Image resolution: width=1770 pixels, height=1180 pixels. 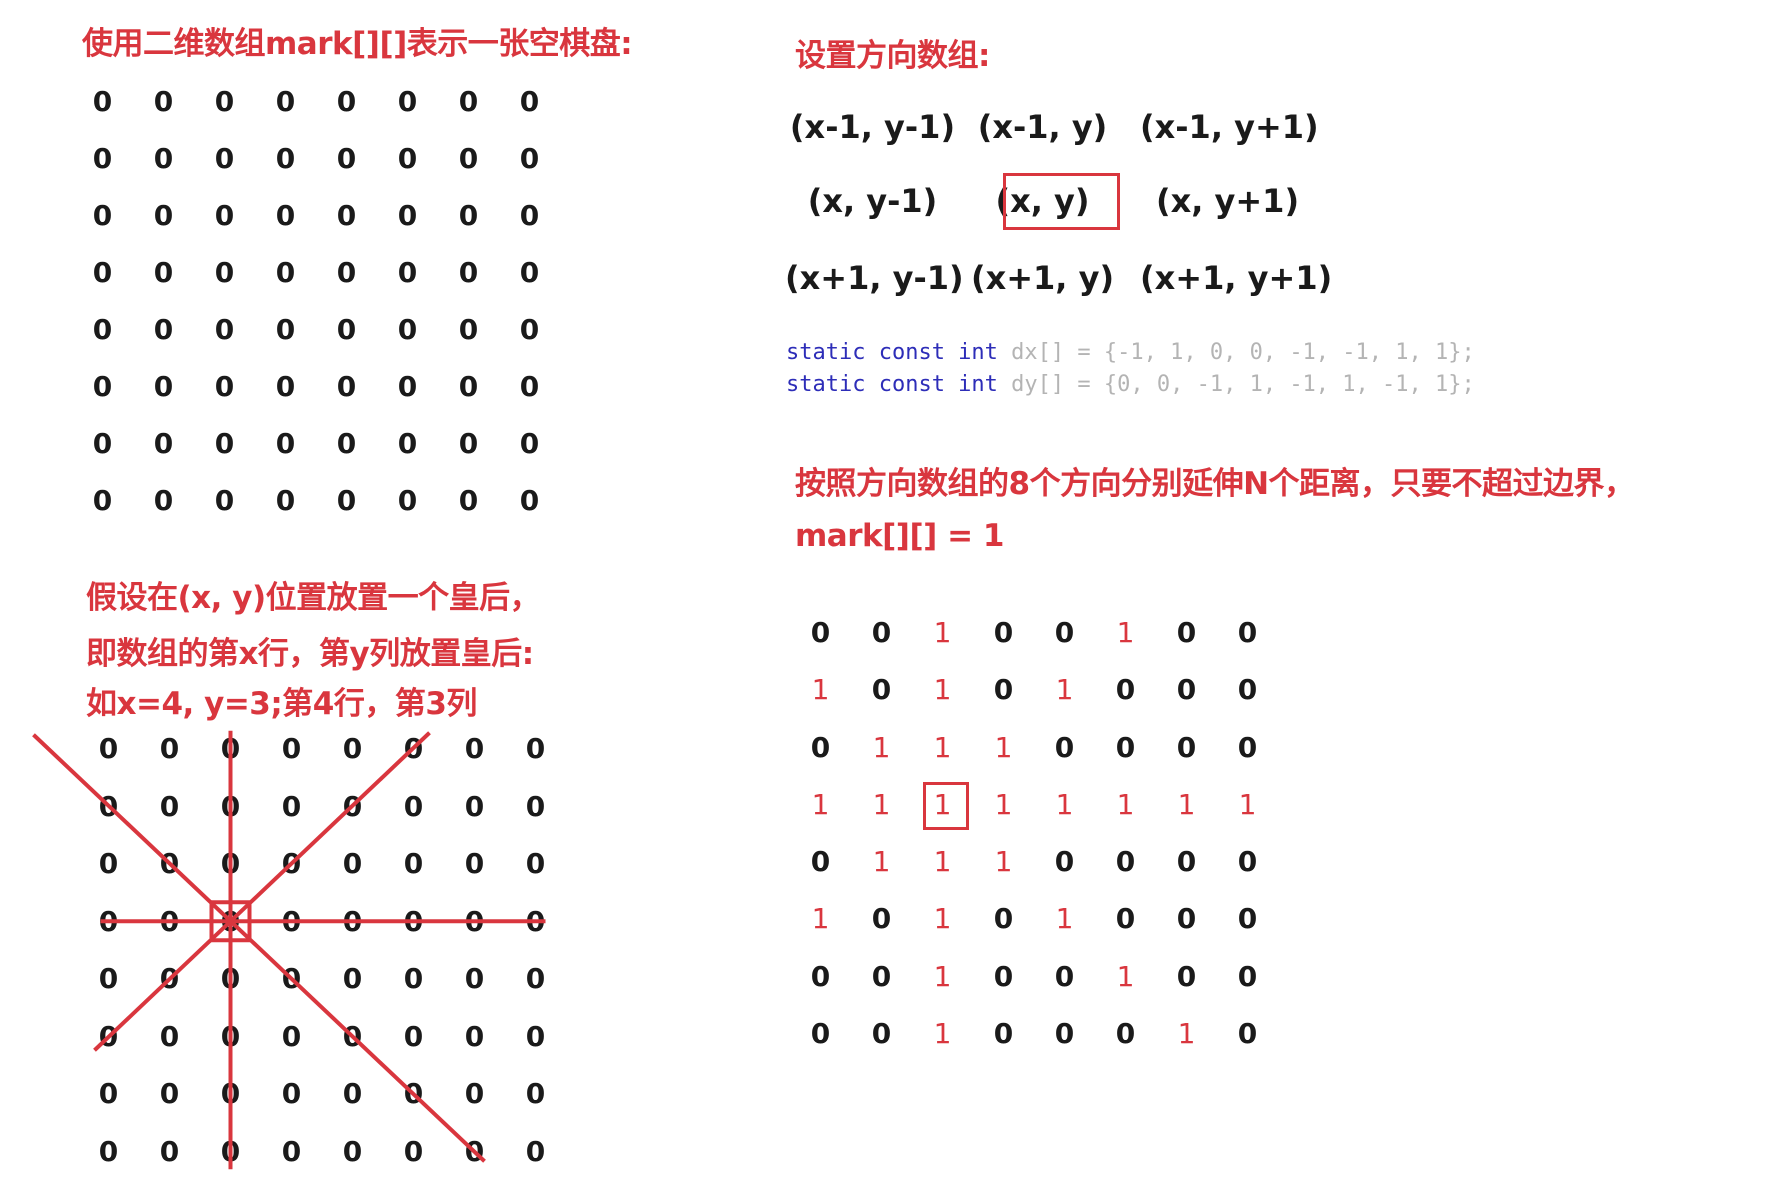 I want to click on dir-left: (x, y-1), so click(x=872, y=201).